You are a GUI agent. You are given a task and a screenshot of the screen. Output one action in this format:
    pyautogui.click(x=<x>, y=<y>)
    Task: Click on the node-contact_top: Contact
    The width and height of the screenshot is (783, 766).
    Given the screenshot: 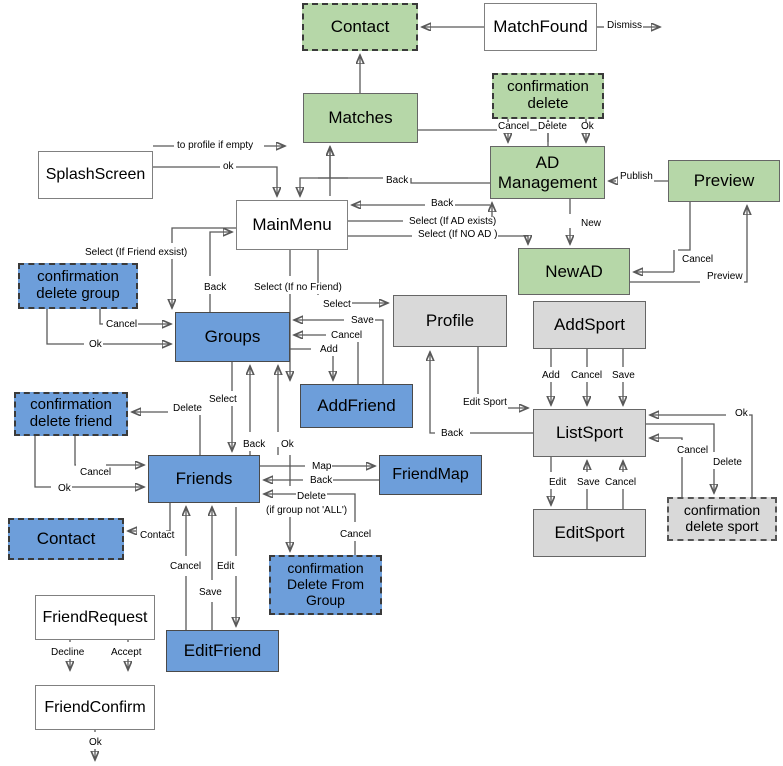 What is the action you would take?
    pyautogui.click(x=360, y=27)
    